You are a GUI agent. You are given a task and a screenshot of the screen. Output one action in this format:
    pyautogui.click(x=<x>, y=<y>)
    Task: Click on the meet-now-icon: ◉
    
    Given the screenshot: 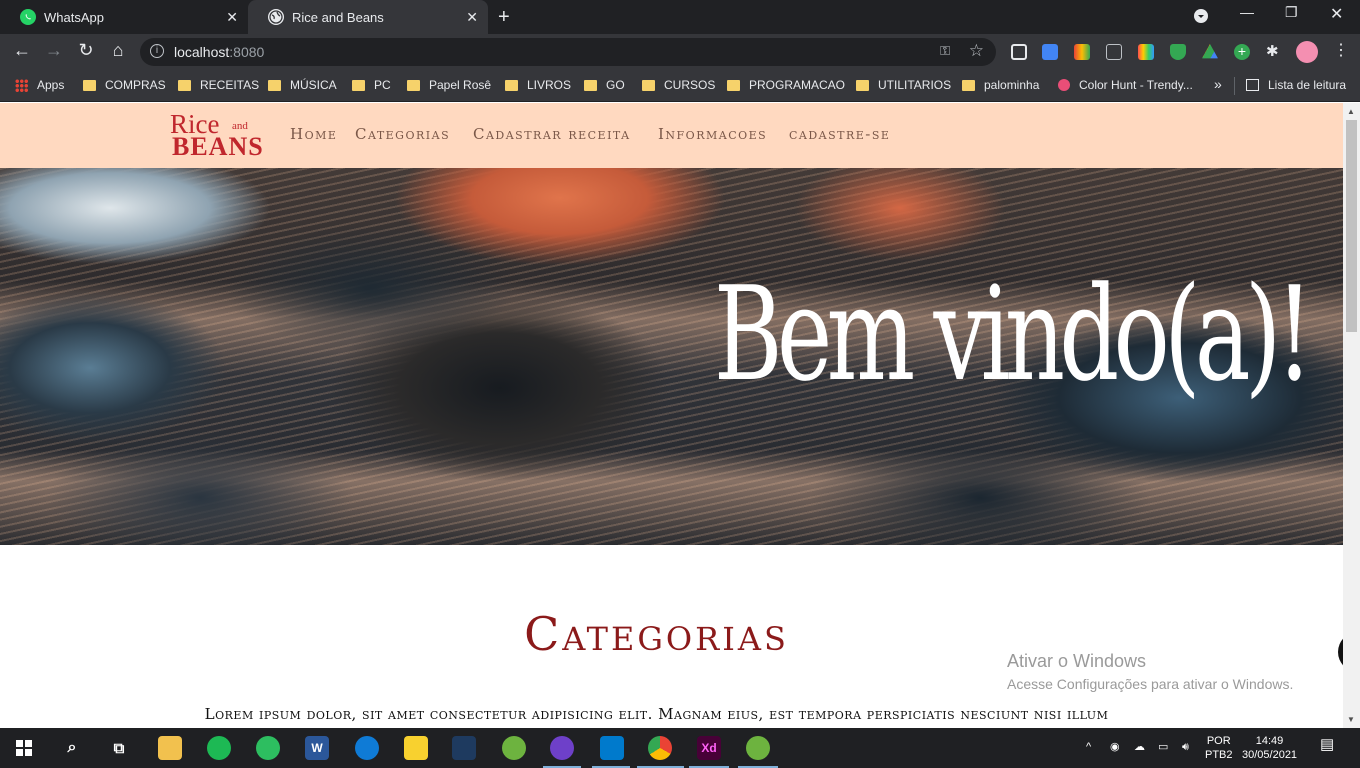 What is the action you would take?
    pyautogui.click(x=1115, y=747)
    